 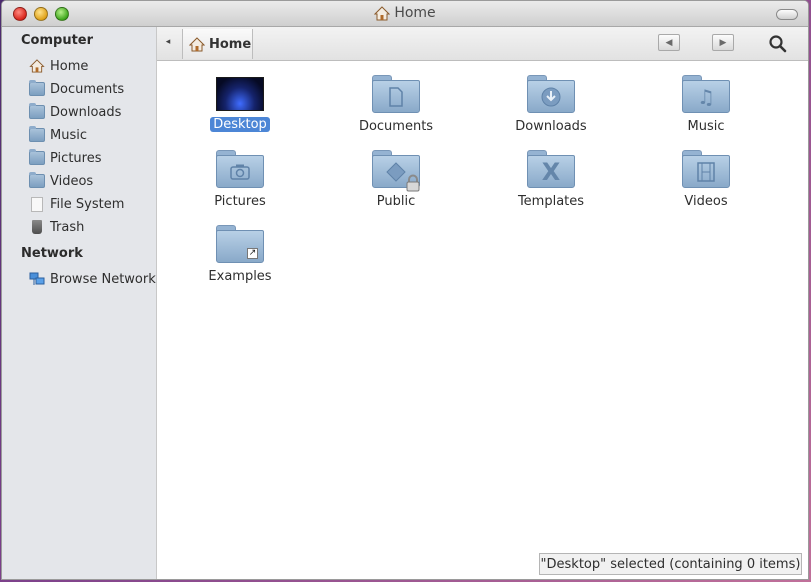 I want to click on sidebar-item-file-system: File System, so click(x=76, y=204).